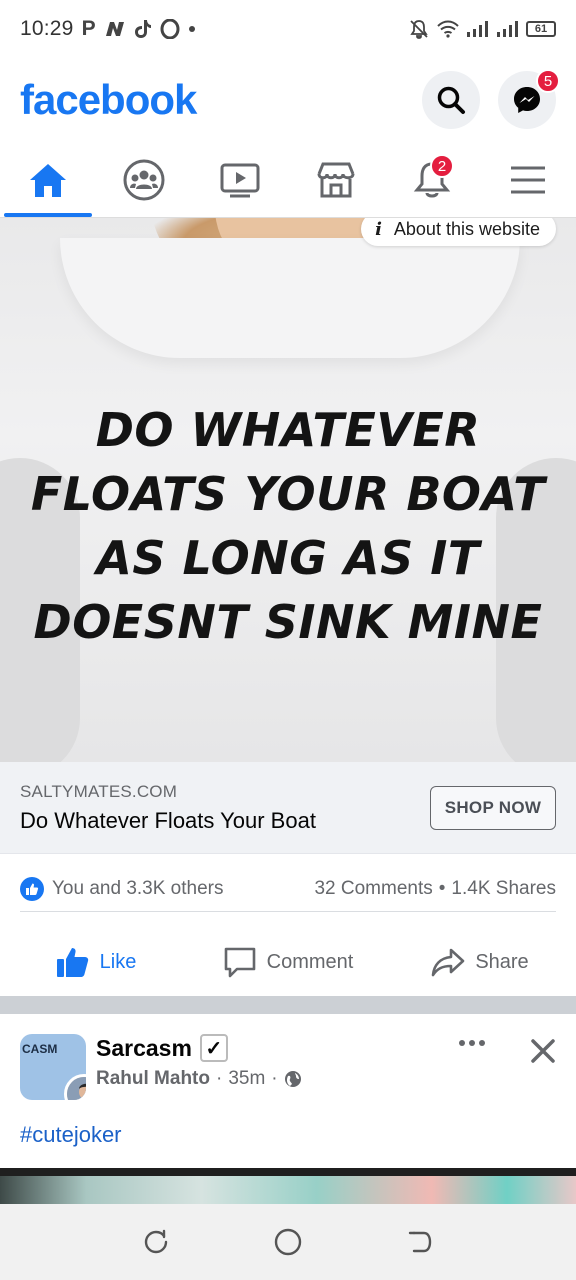  What do you see at coordinates (472, 1043) in the screenshot?
I see `more-options-icon` at bounding box center [472, 1043].